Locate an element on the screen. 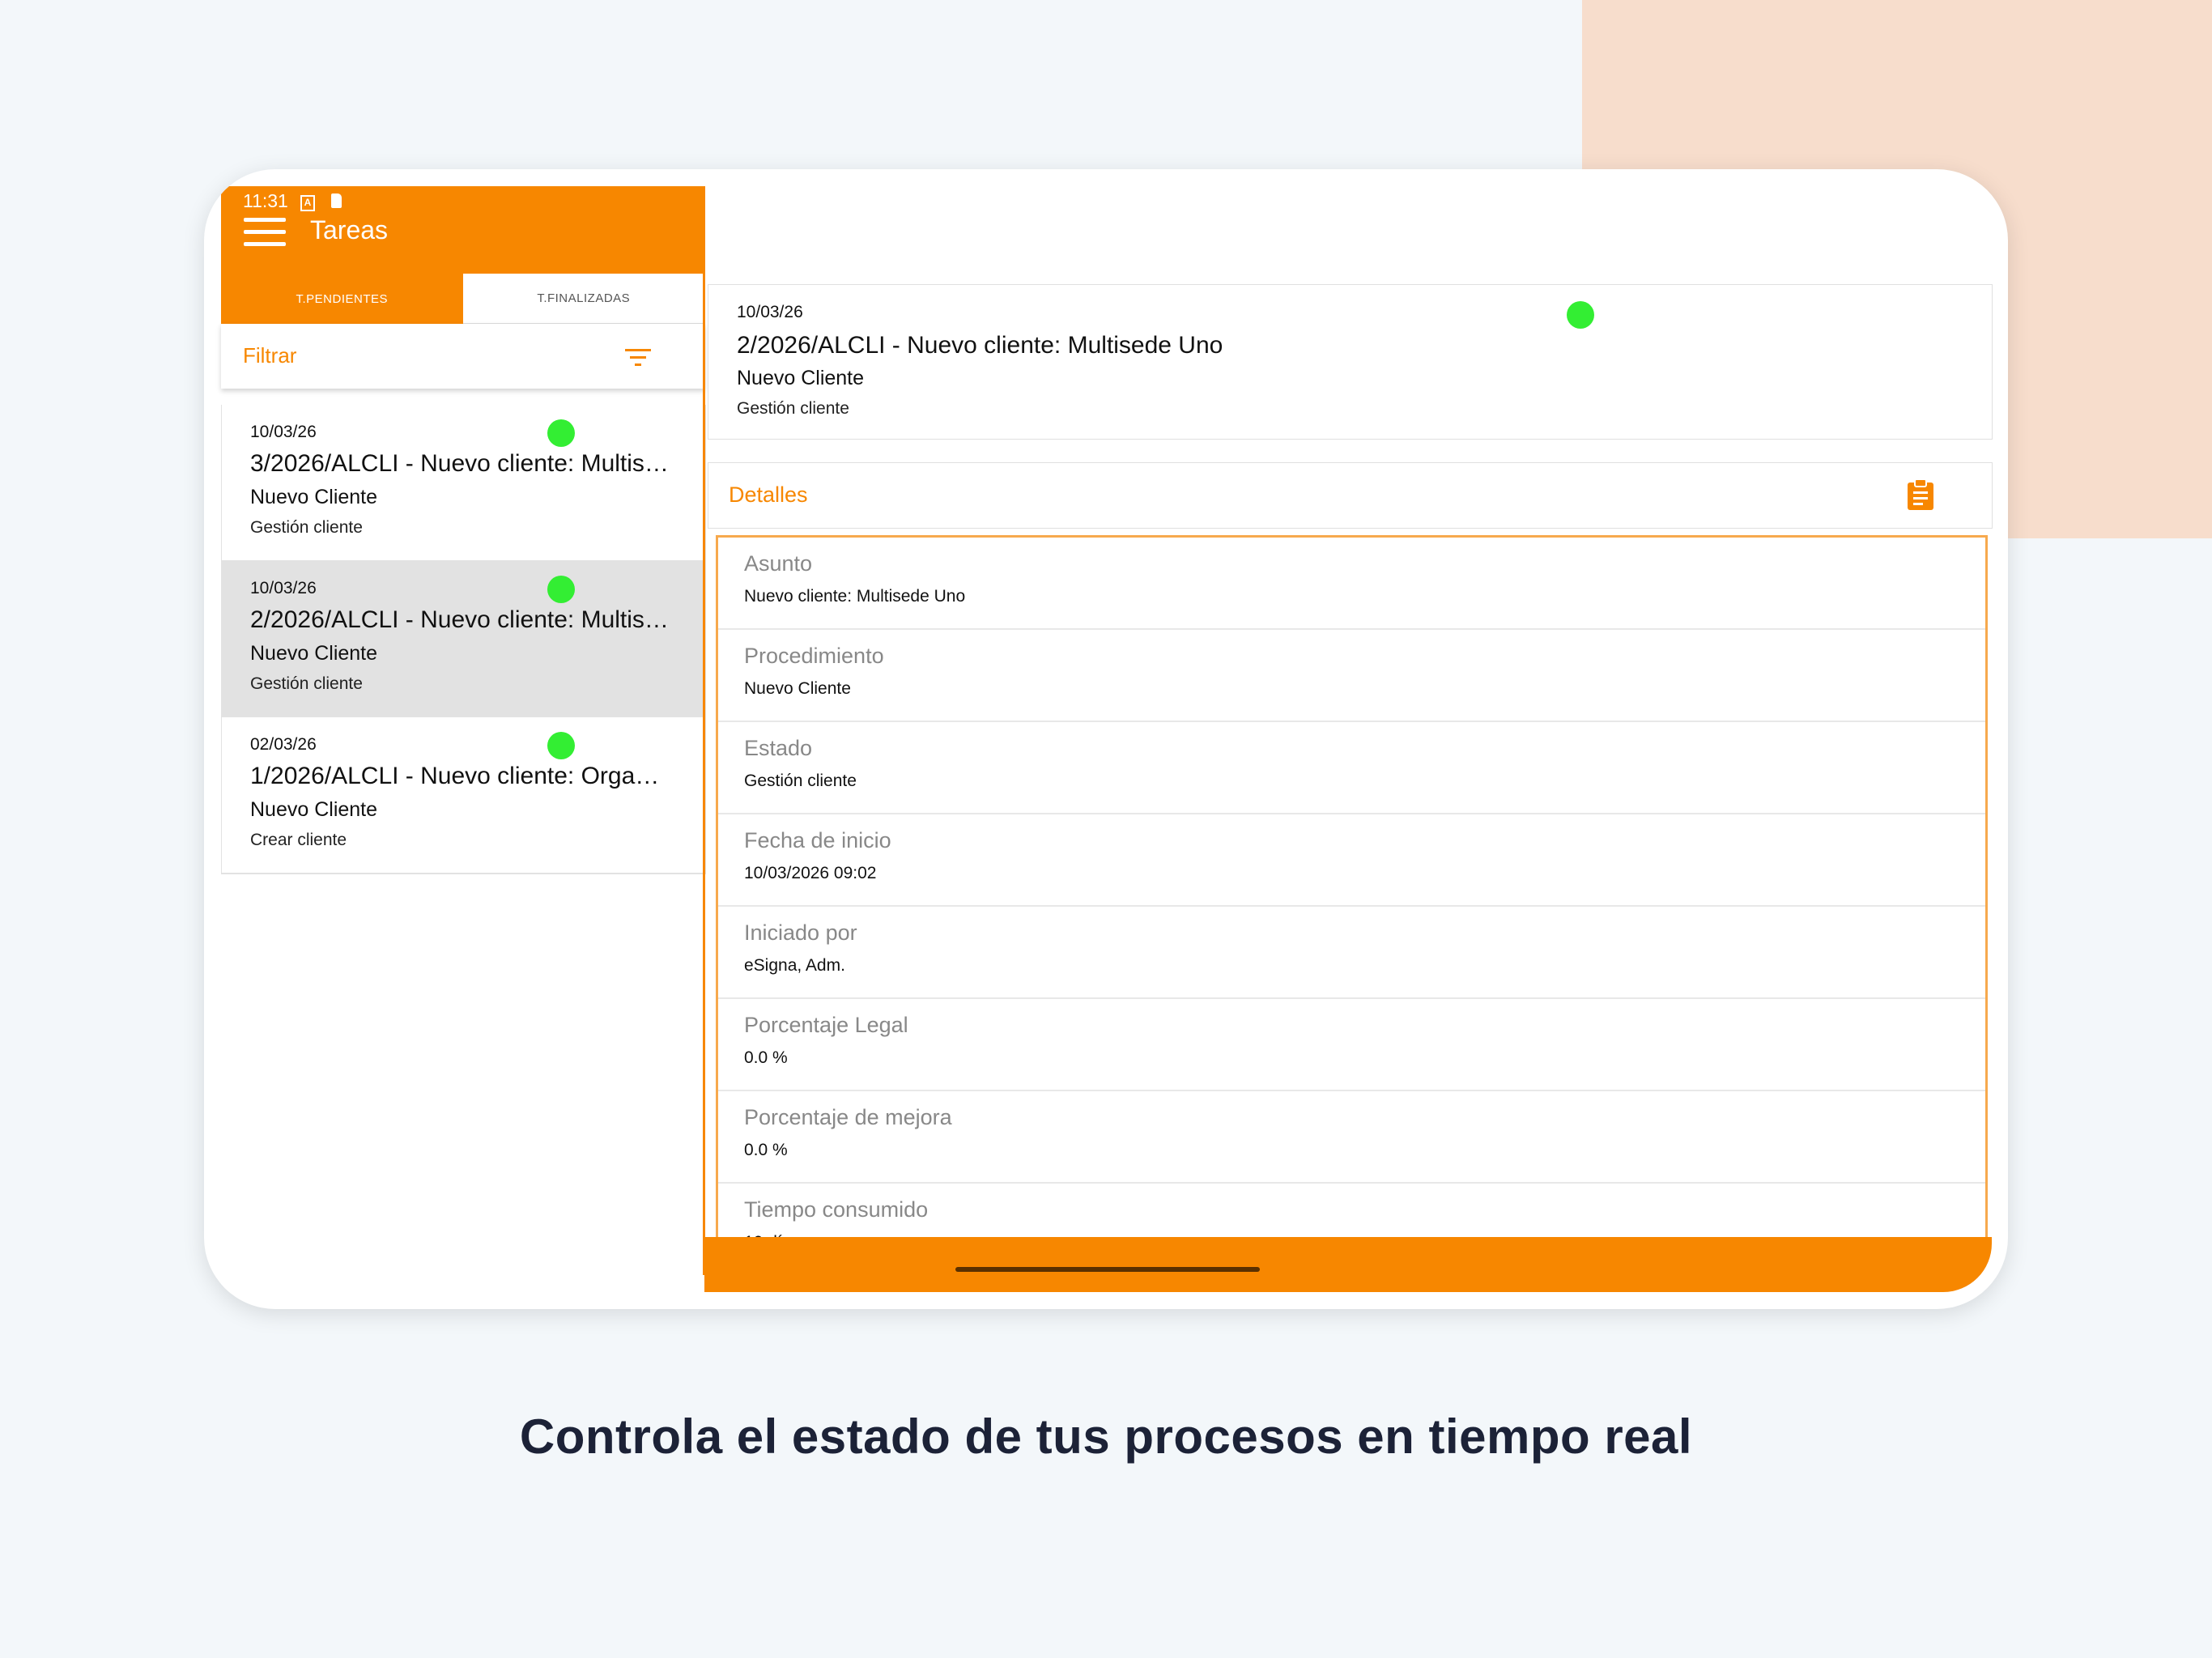 The height and width of the screenshot is (1658, 2212). sd-card-icon is located at coordinates (337, 200).